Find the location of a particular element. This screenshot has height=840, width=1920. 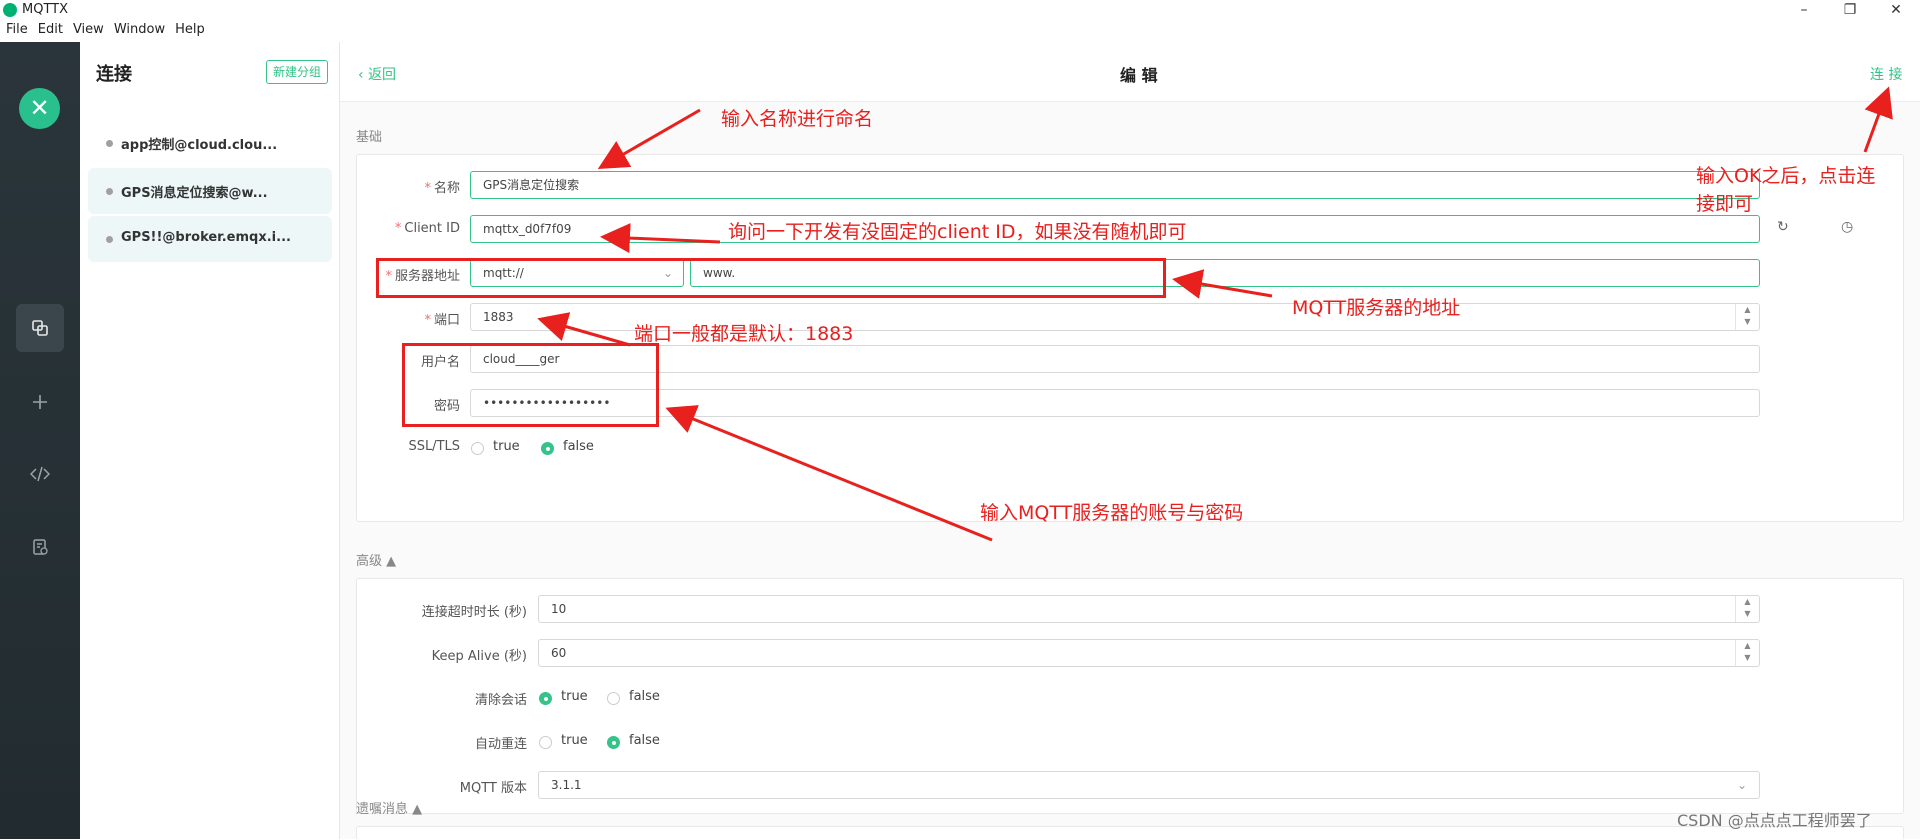

title-bar: MQTTX – ❐ ✕ is located at coordinates (960, 10).